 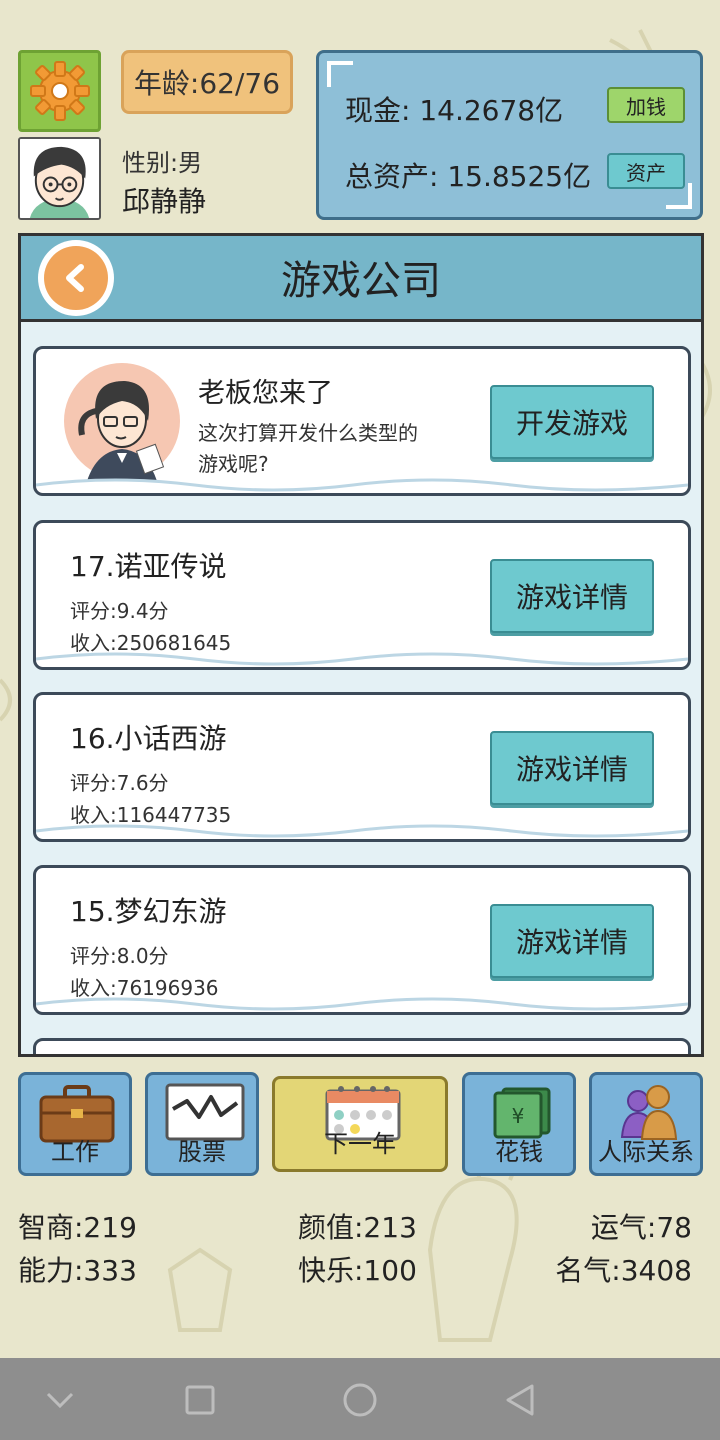 What do you see at coordinates (60, 1400) in the screenshot?
I see `chevron-down-icon` at bounding box center [60, 1400].